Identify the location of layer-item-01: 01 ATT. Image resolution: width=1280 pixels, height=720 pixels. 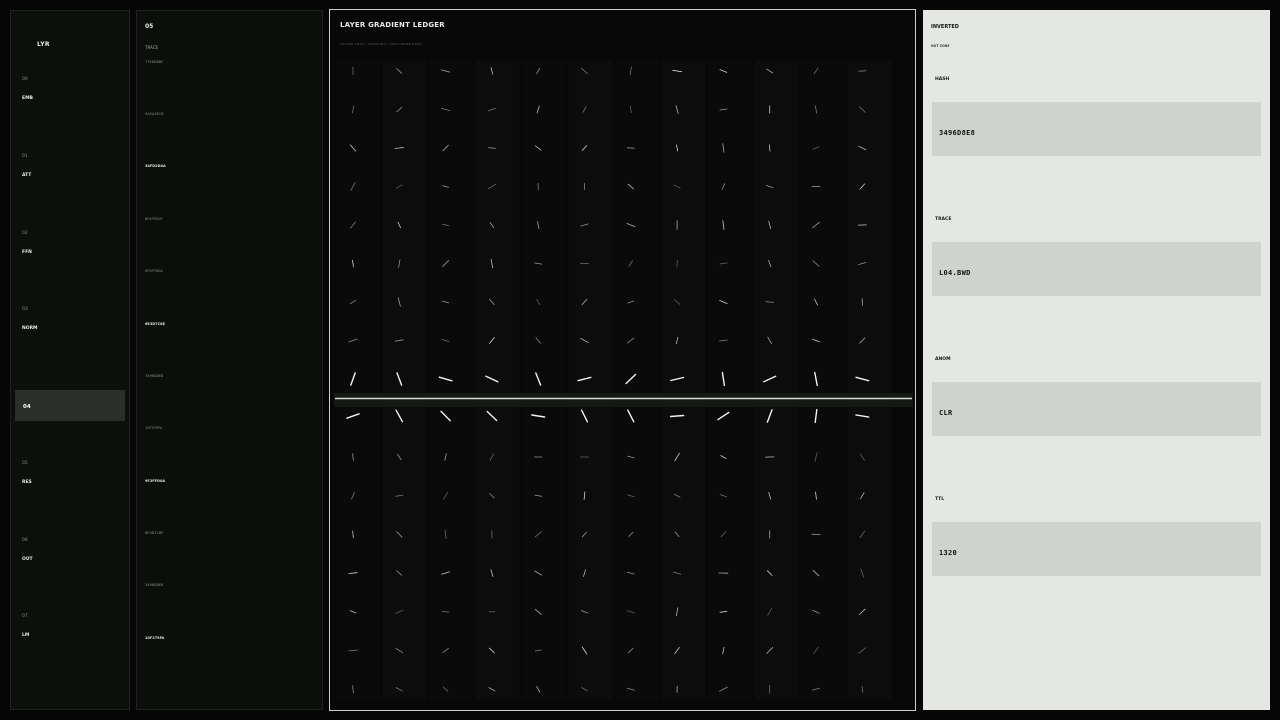
(70, 170).